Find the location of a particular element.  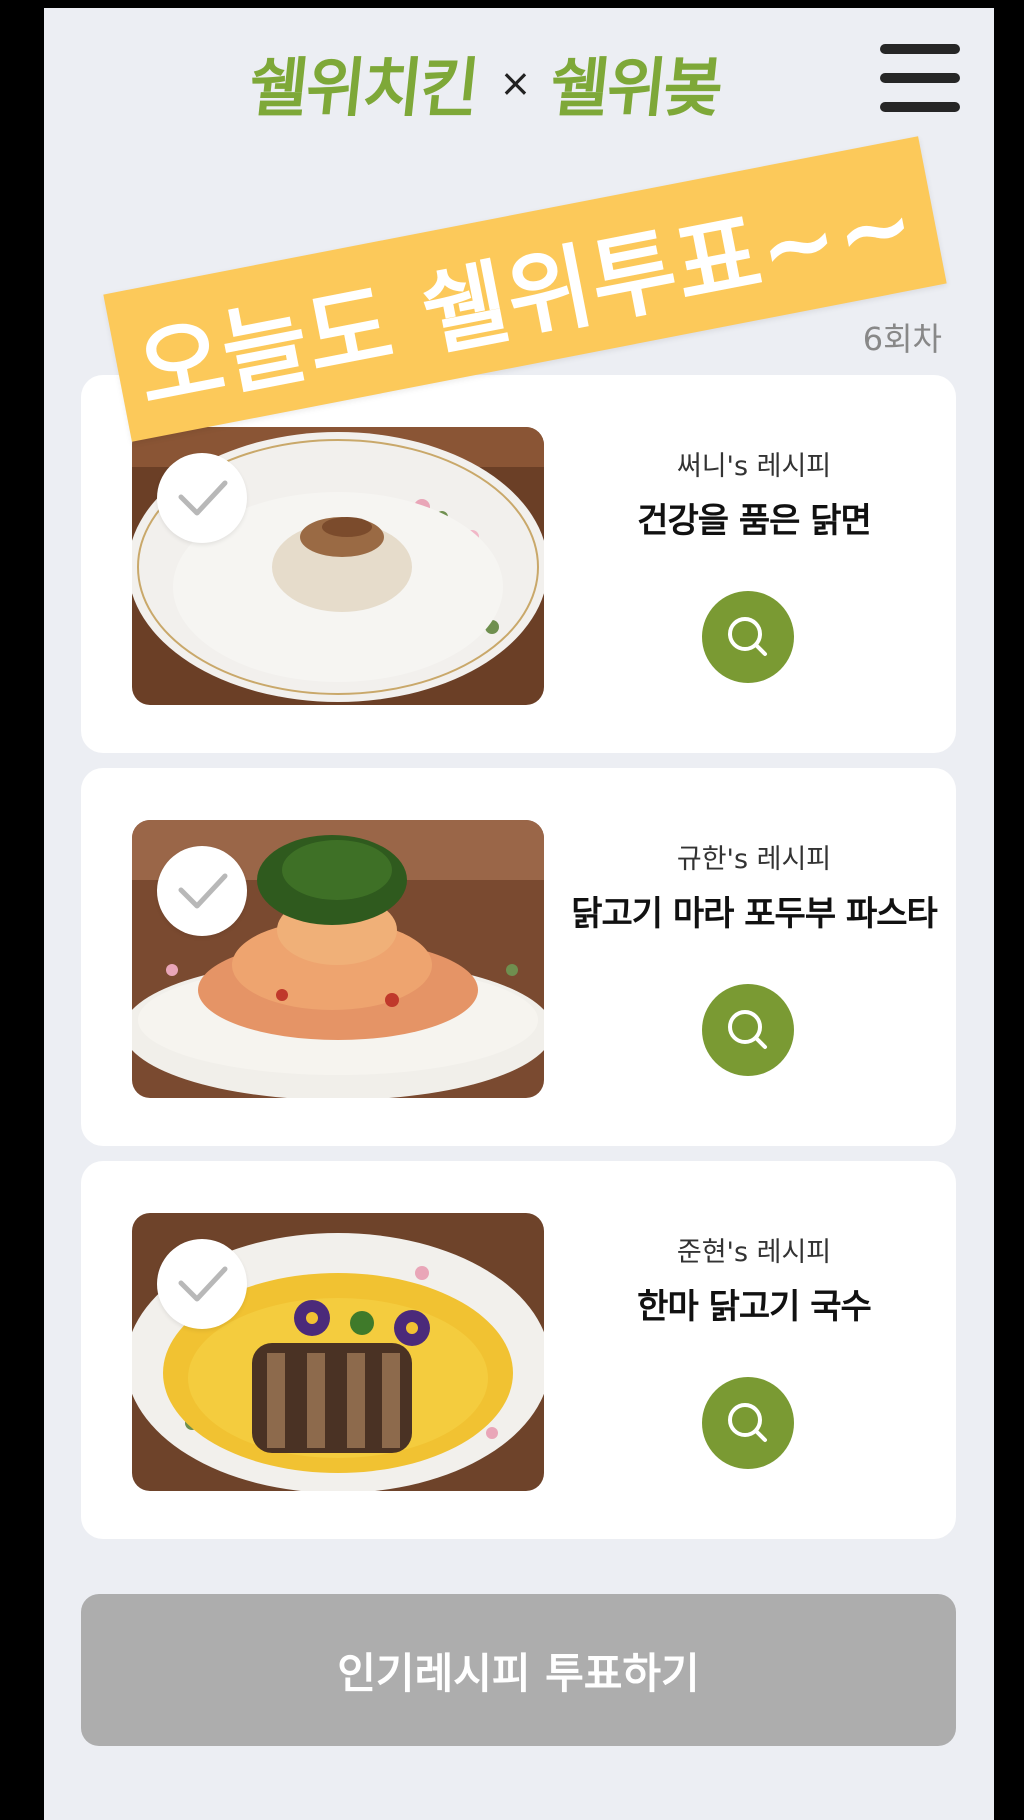

recipe-info: 규한's 레시피 닭고기 마라 포두부 파스타 is located at coordinates (754, 888).